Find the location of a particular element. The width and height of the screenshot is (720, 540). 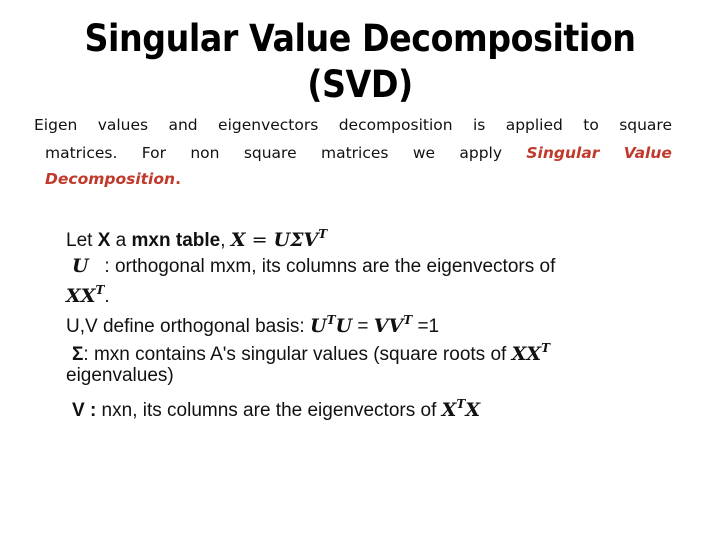

intro-word: Eigen is located at coordinates (56, 125).